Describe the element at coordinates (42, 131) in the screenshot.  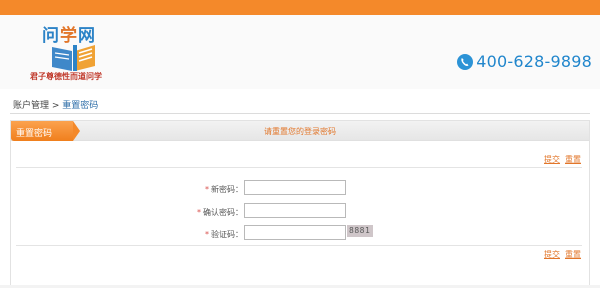
I see `tab-reset-password: 重置密码` at that location.